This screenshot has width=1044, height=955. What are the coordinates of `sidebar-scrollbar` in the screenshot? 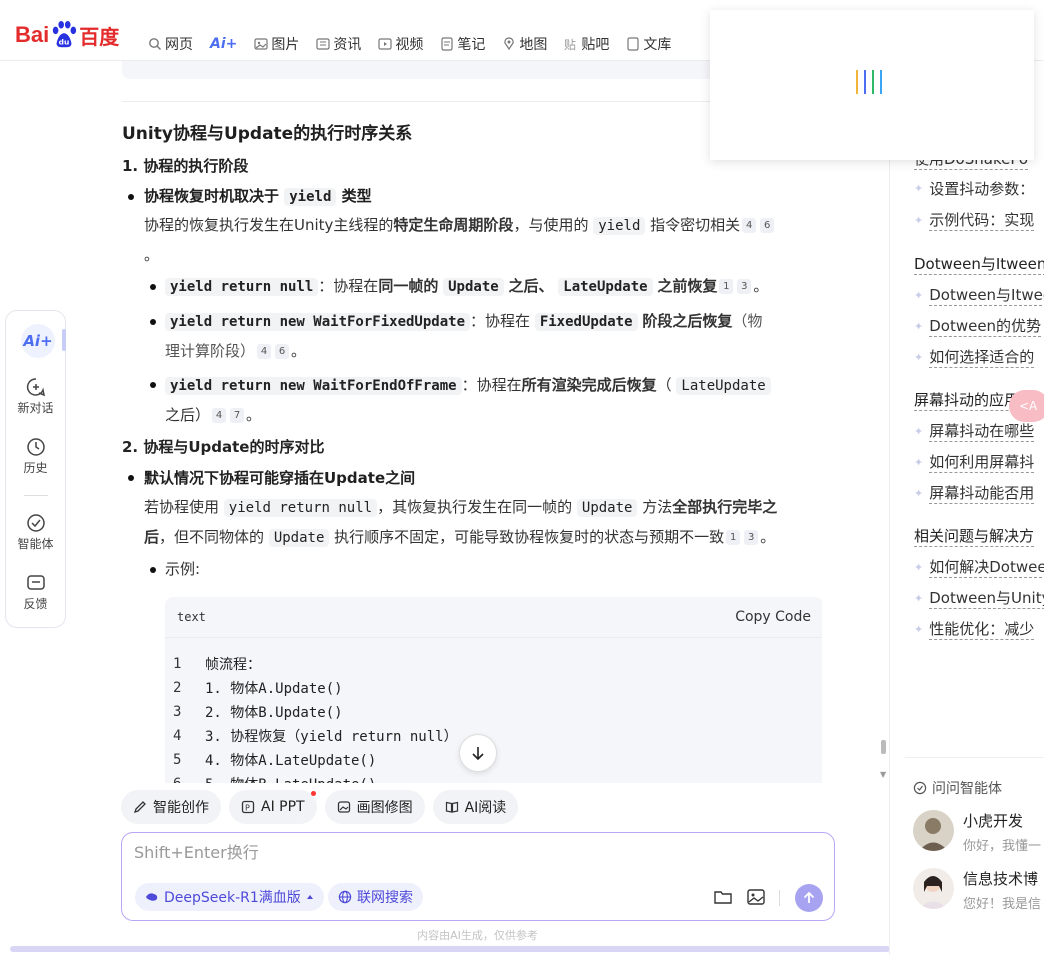 It's located at (883, 747).